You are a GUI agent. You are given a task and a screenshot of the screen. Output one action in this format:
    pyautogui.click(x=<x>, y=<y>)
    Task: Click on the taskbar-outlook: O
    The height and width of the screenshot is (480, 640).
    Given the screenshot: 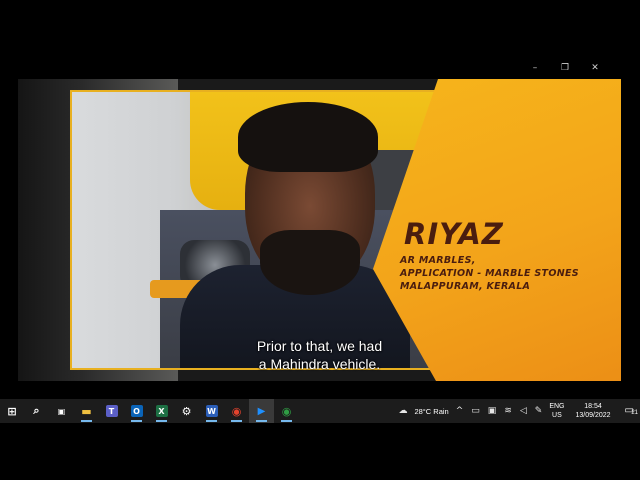 What is the action you would take?
    pyautogui.click(x=136, y=411)
    